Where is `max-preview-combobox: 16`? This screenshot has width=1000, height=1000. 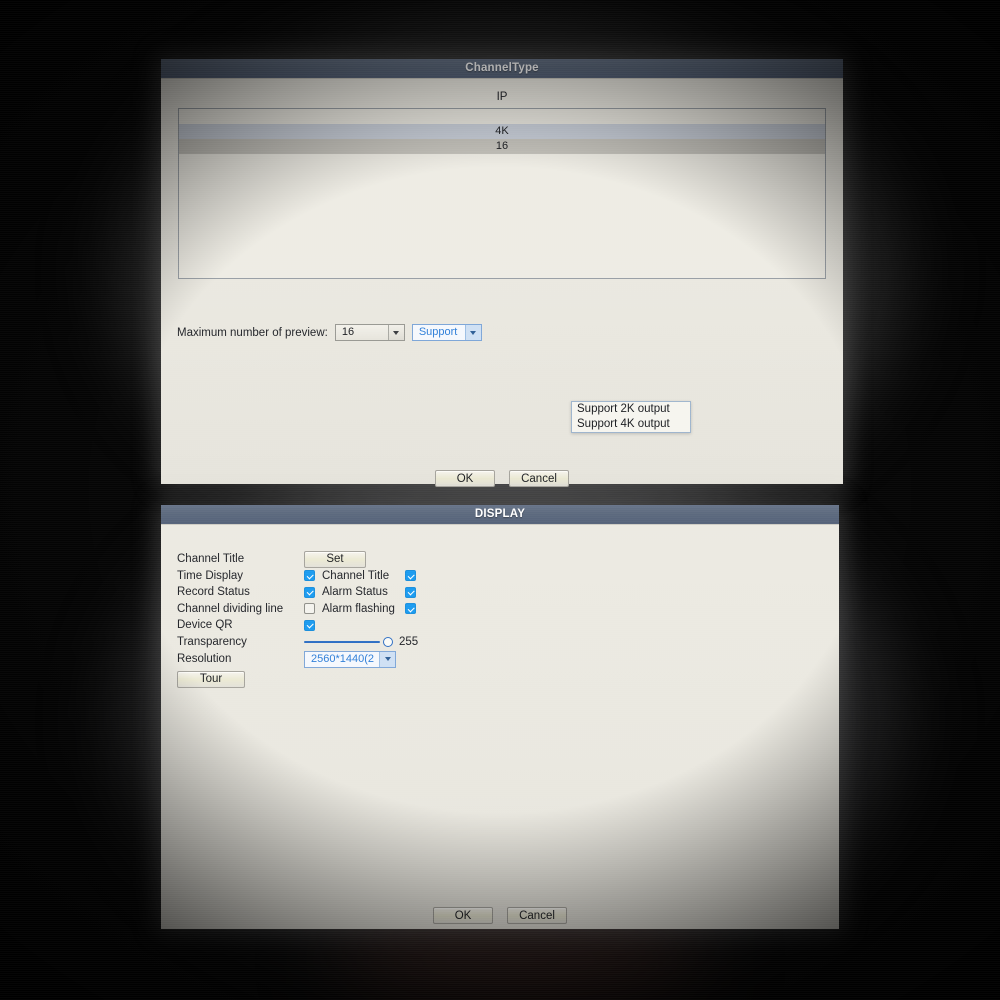 max-preview-combobox: 16 is located at coordinates (369, 332).